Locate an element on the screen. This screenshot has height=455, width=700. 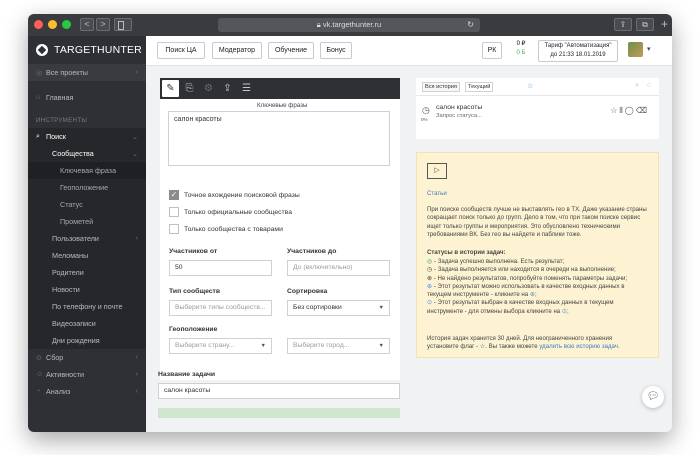
sidebar-item-label: Видеозаписи is located at coordinates (74, 323).